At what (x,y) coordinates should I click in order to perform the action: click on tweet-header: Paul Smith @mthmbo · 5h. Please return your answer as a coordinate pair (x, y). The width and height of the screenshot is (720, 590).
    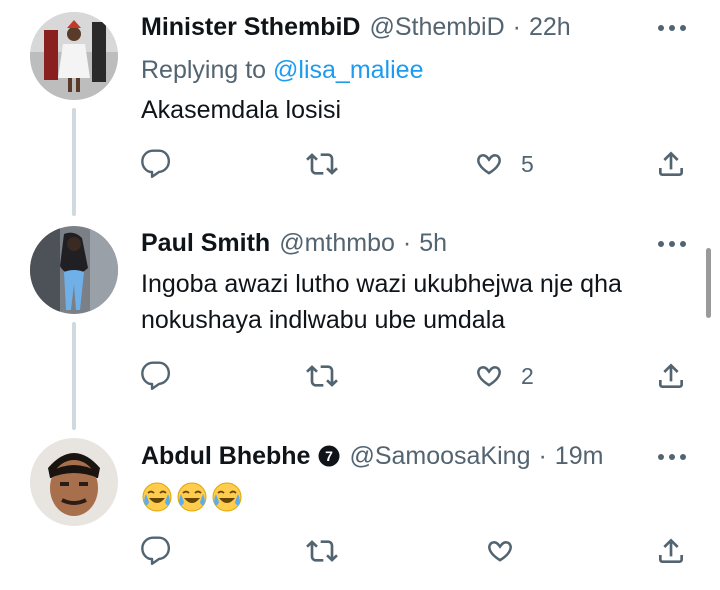
    Looking at the image, I should click on (294, 243).